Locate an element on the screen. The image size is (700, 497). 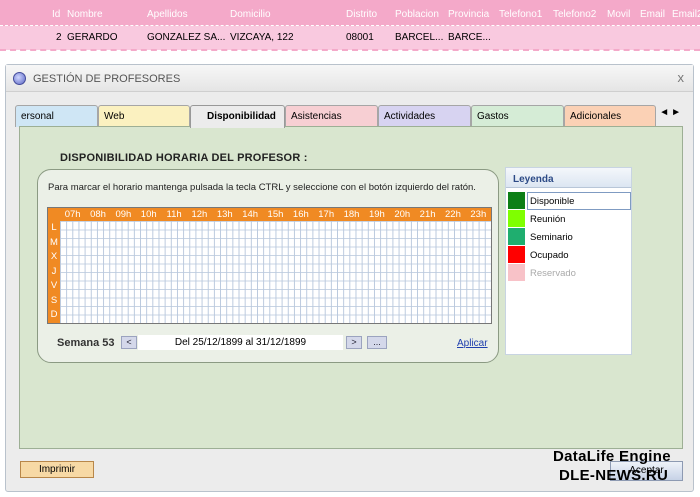
tab-actividades: Actividades is located at coordinates (424, 116).